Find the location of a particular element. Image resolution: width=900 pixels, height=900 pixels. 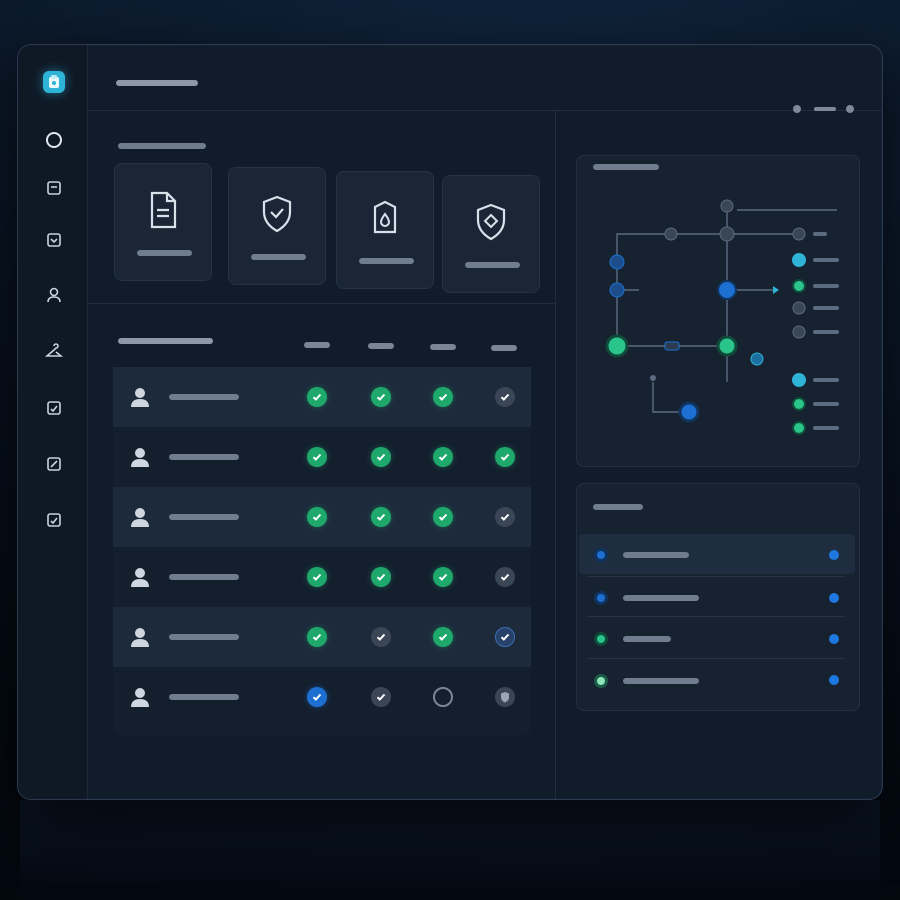

category-card-security is located at coordinates (277, 226).